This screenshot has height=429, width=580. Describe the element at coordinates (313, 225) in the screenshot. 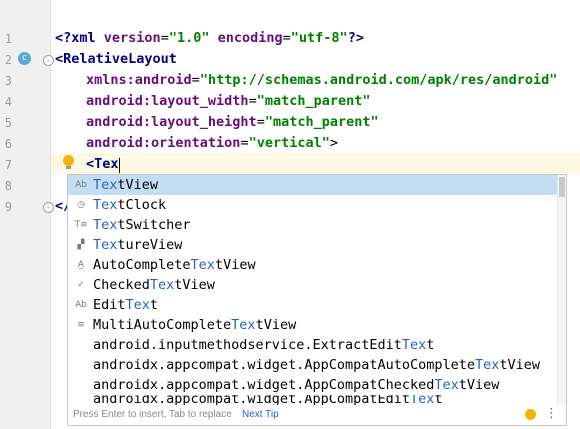

I see `completion-item: T≡ TextSwitcher` at that location.